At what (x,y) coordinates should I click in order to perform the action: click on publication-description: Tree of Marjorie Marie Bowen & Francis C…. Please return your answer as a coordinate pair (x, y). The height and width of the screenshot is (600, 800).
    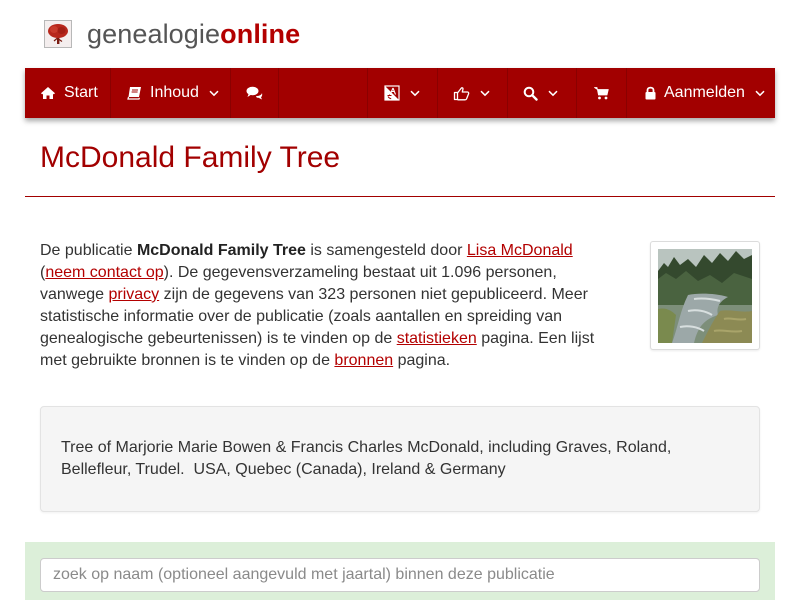
    Looking at the image, I should click on (368, 458).